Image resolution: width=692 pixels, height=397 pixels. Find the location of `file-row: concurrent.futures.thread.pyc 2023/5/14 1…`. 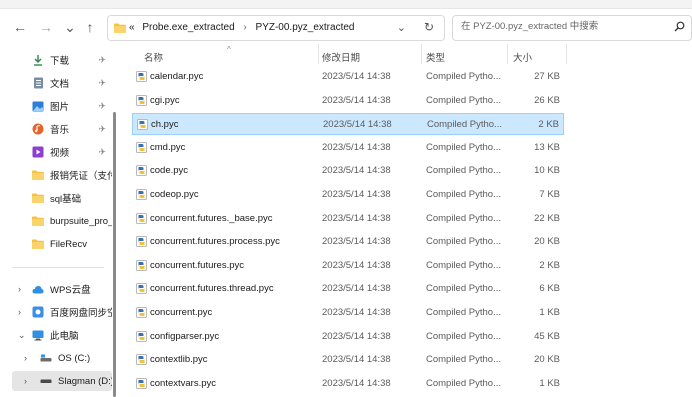

file-row: concurrent.futures.thread.pyc 2023/5/14 1… is located at coordinates (348, 289).